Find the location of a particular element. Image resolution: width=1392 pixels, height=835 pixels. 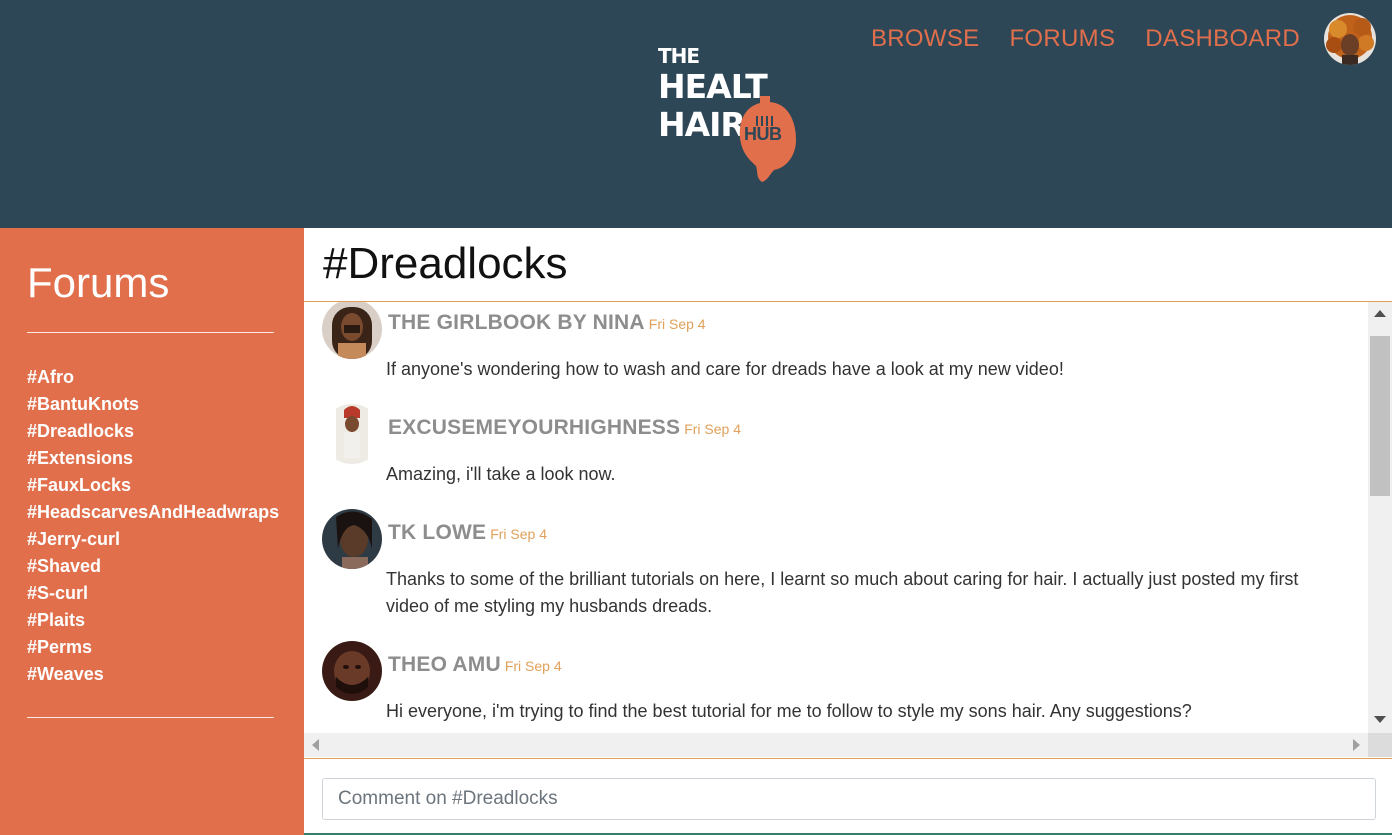

nav-browse: BROWSE is located at coordinates (925, 39).